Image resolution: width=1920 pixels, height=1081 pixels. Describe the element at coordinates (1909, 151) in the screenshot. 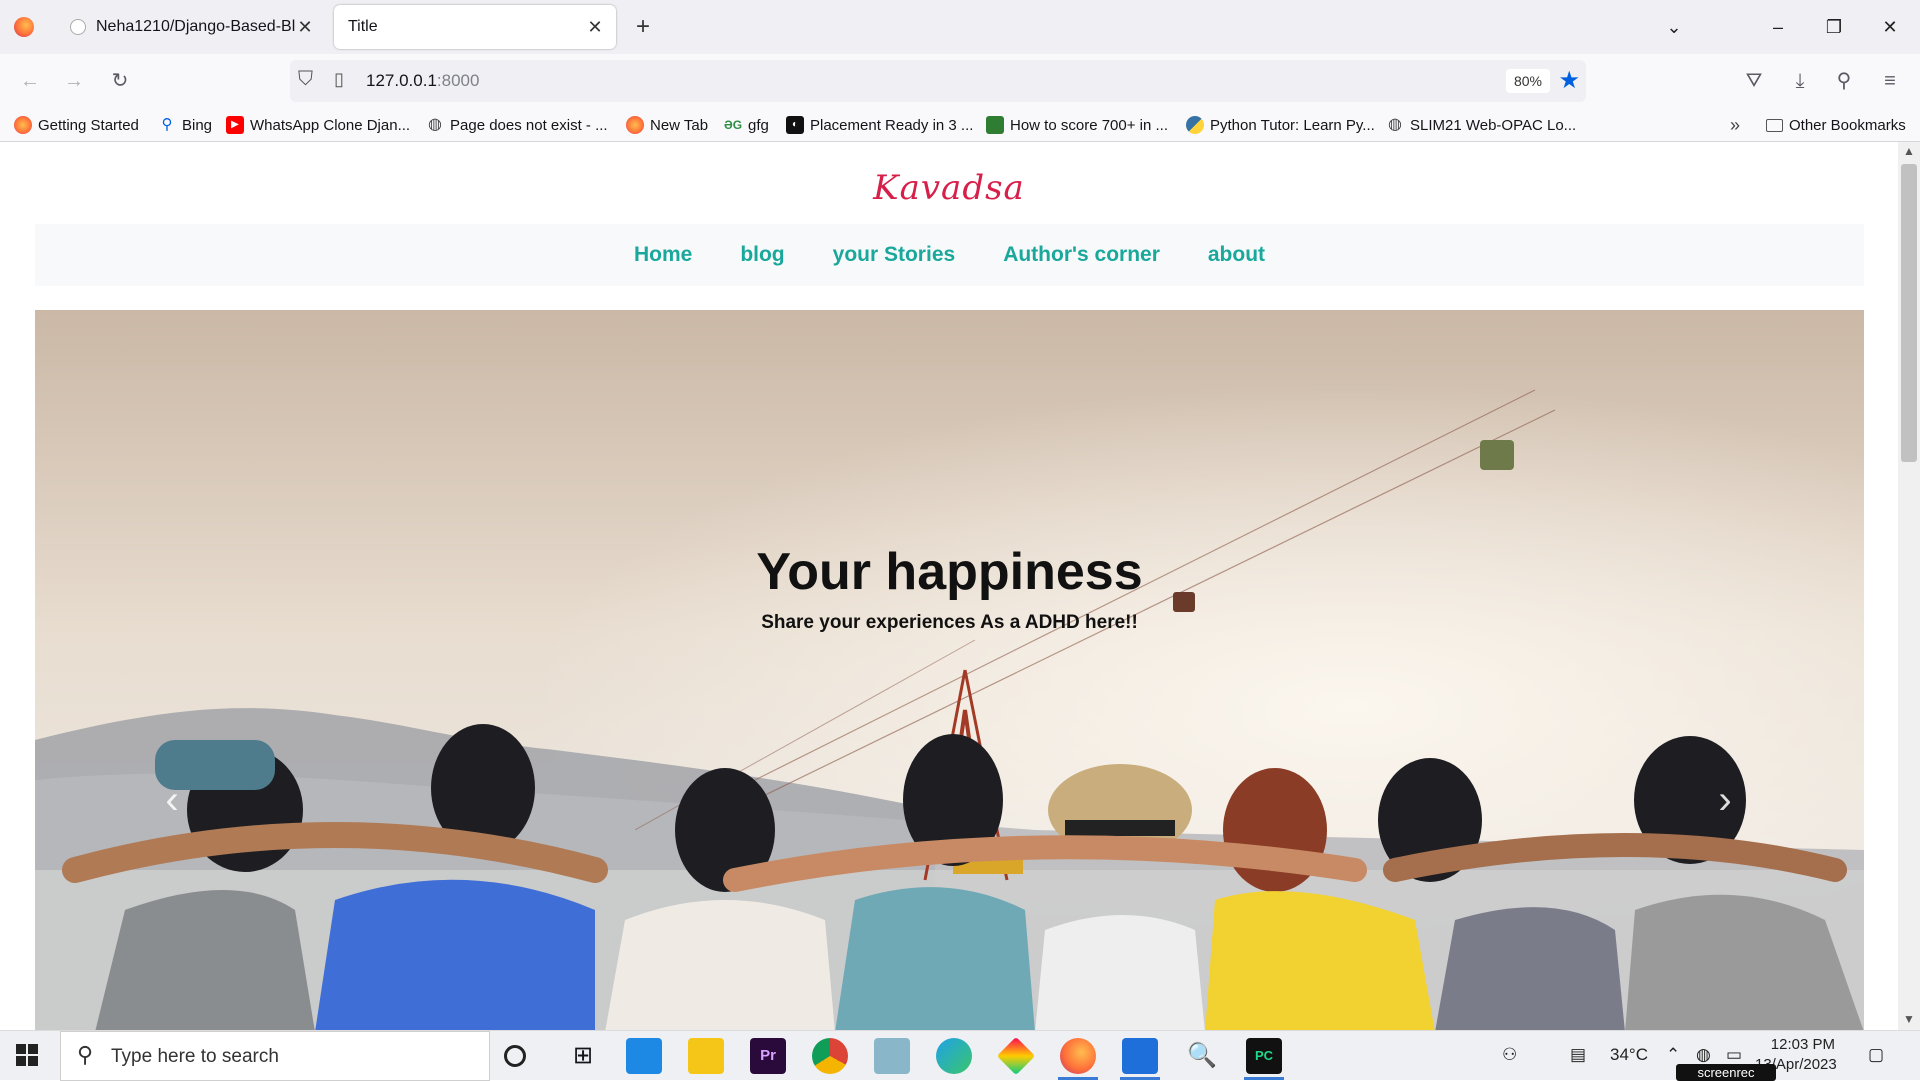

I see `scroll-up-icon: ▲` at that location.